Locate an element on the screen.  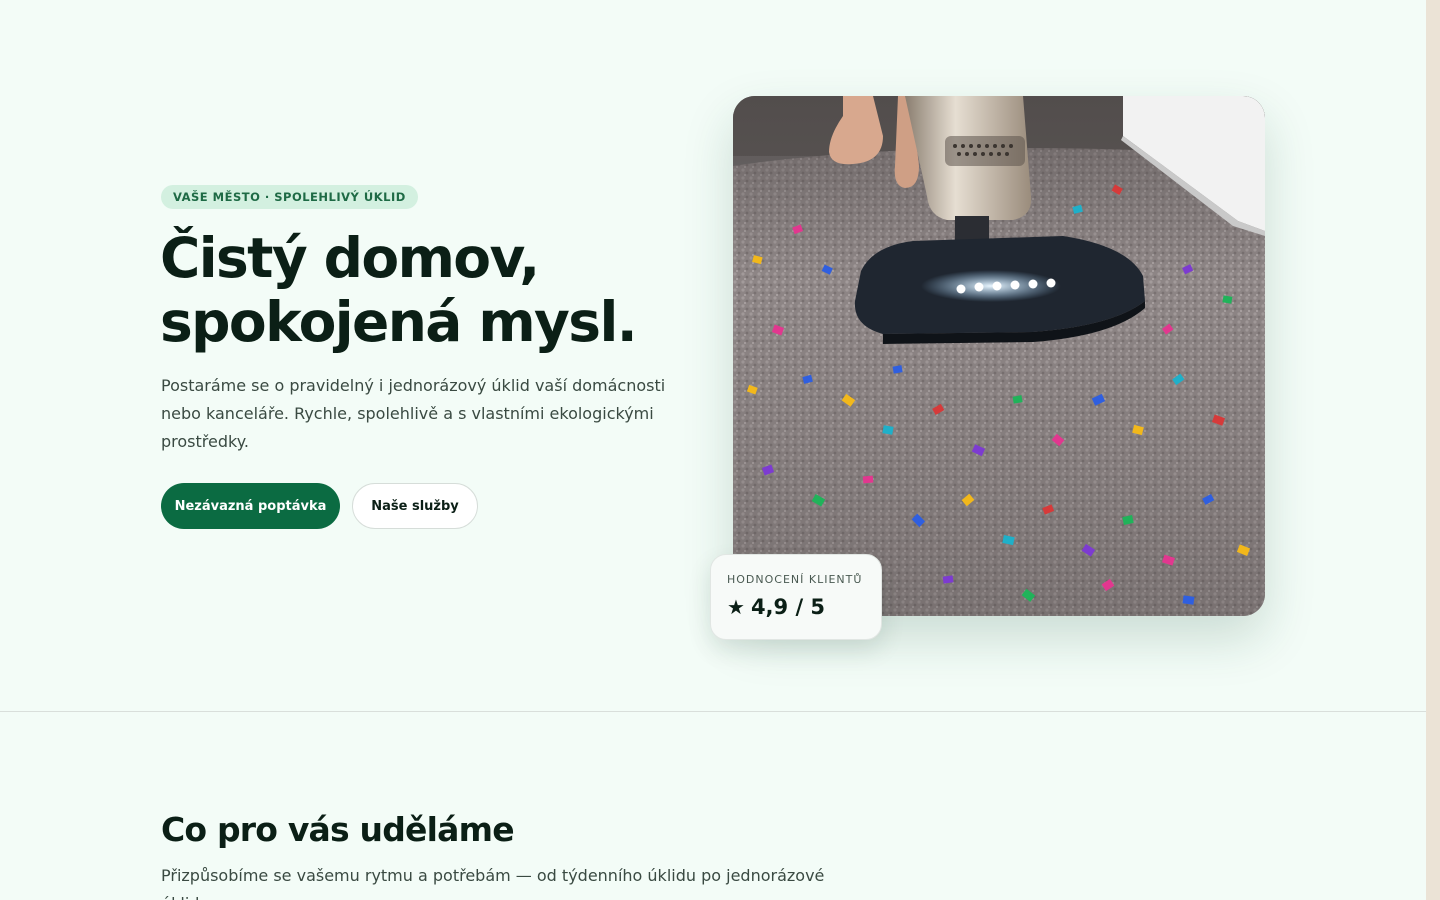
rating-label: HODNOCENÍ KLIENTŮ is located at coordinates (795, 579).